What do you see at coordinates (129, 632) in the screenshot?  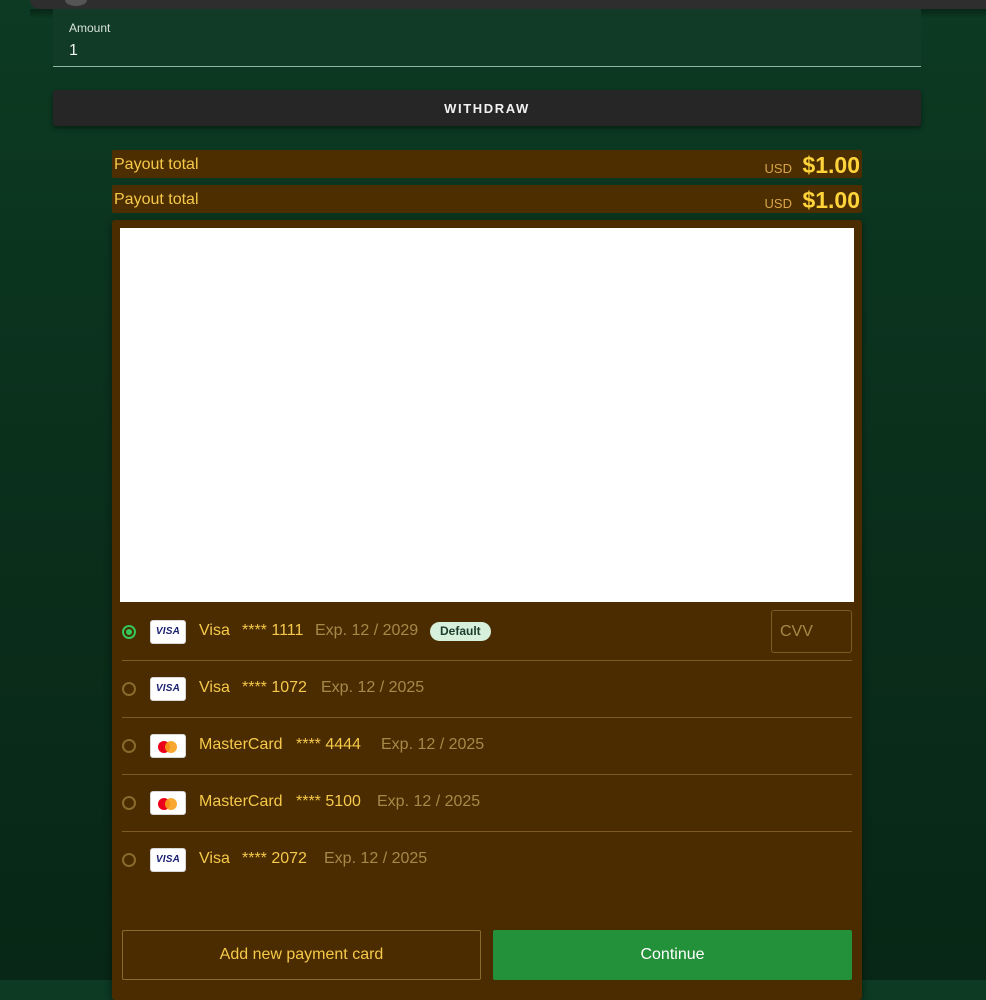 I see `radio-selected` at bounding box center [129, 632].